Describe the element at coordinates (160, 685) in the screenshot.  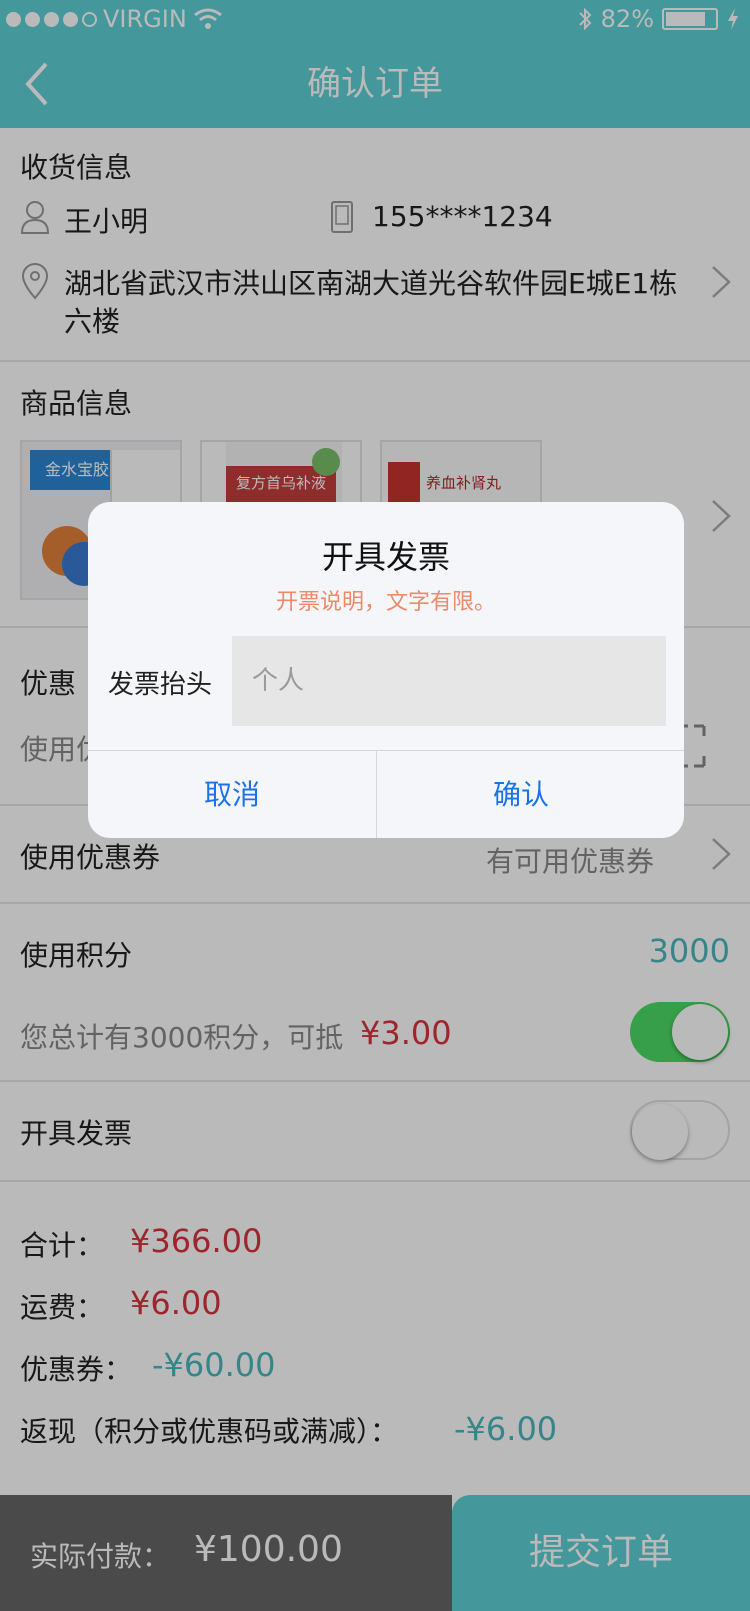
I see `invoice-header-label: 发票抬头` at that location.